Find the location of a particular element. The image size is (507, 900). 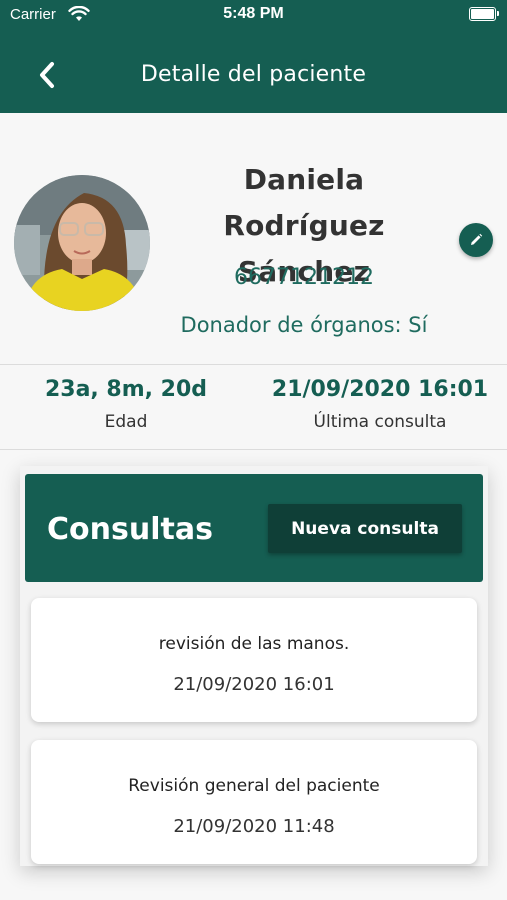

last-consult-stat: 21/09/2020 16:01 Última consulta is located at coordinates (380, 403).